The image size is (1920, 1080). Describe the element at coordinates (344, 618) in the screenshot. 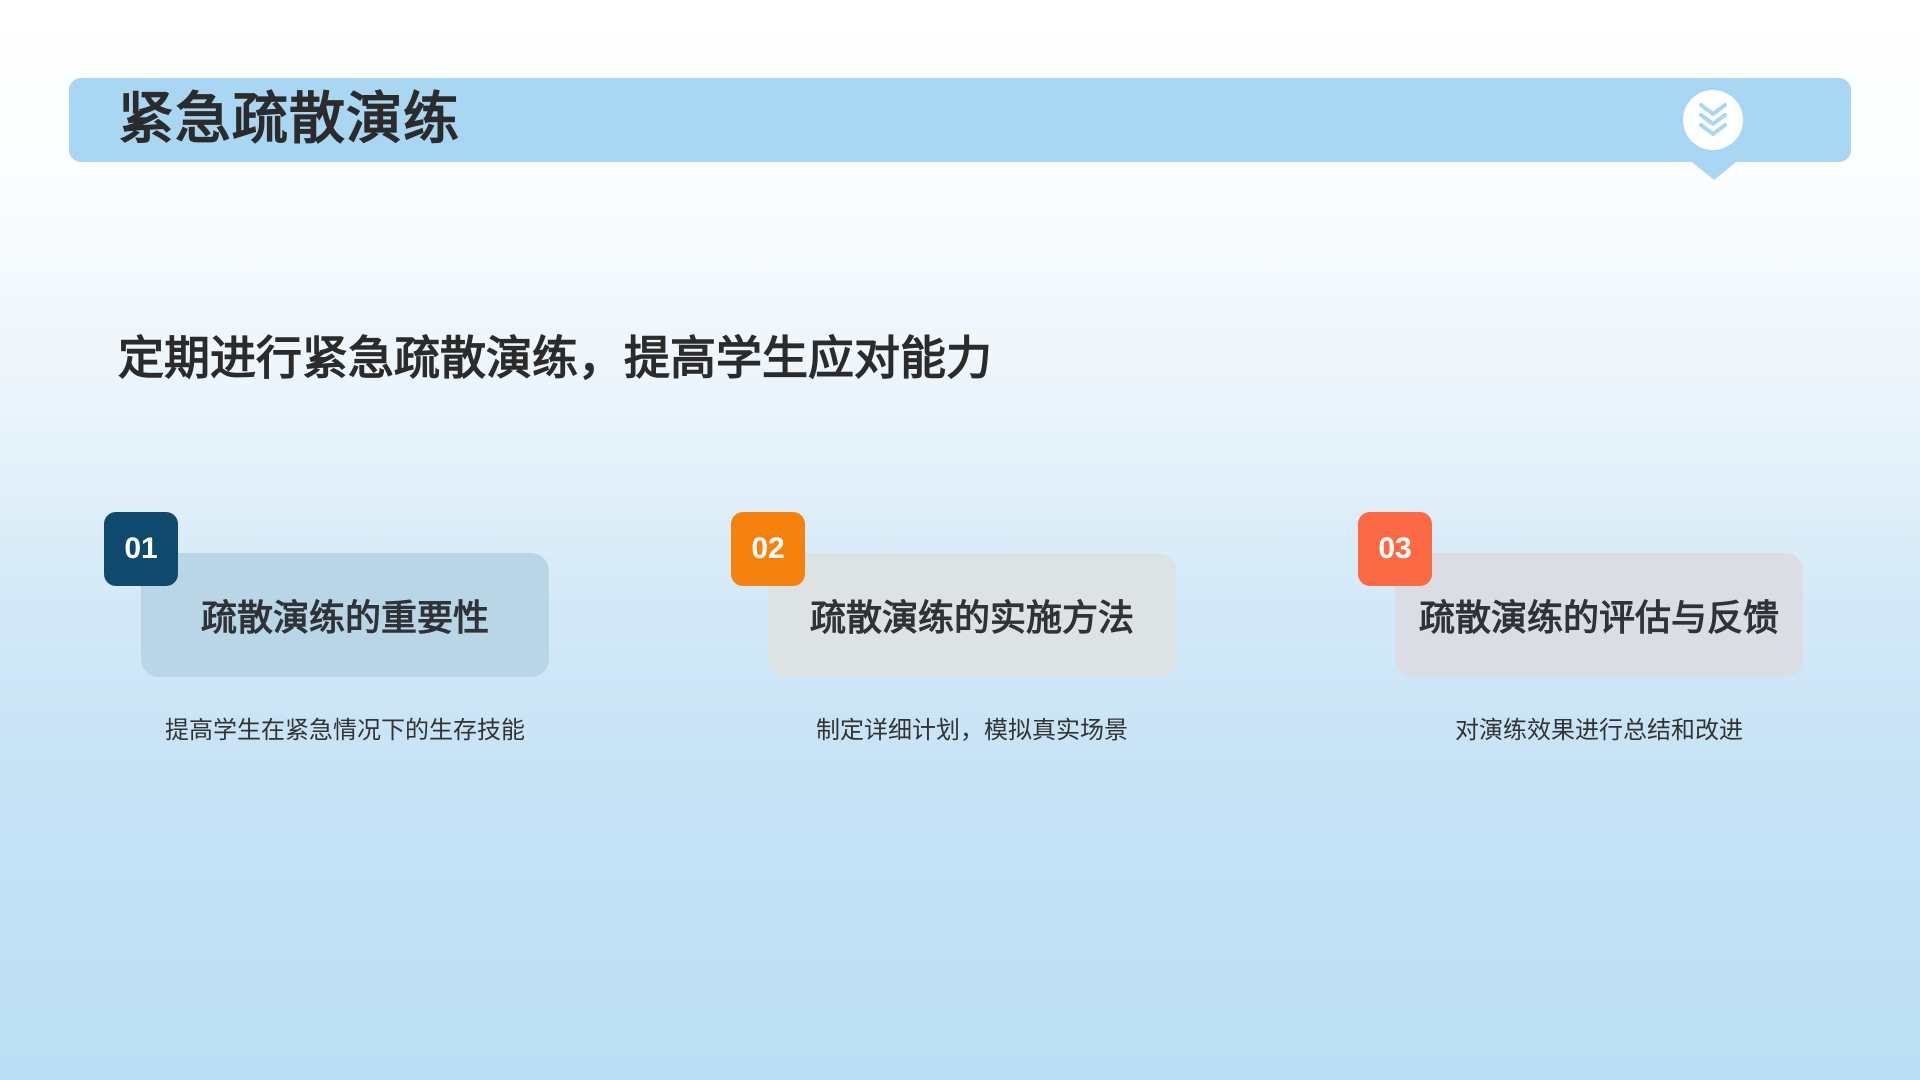

I see `card-title: 疏散演练的重要性` at that location.